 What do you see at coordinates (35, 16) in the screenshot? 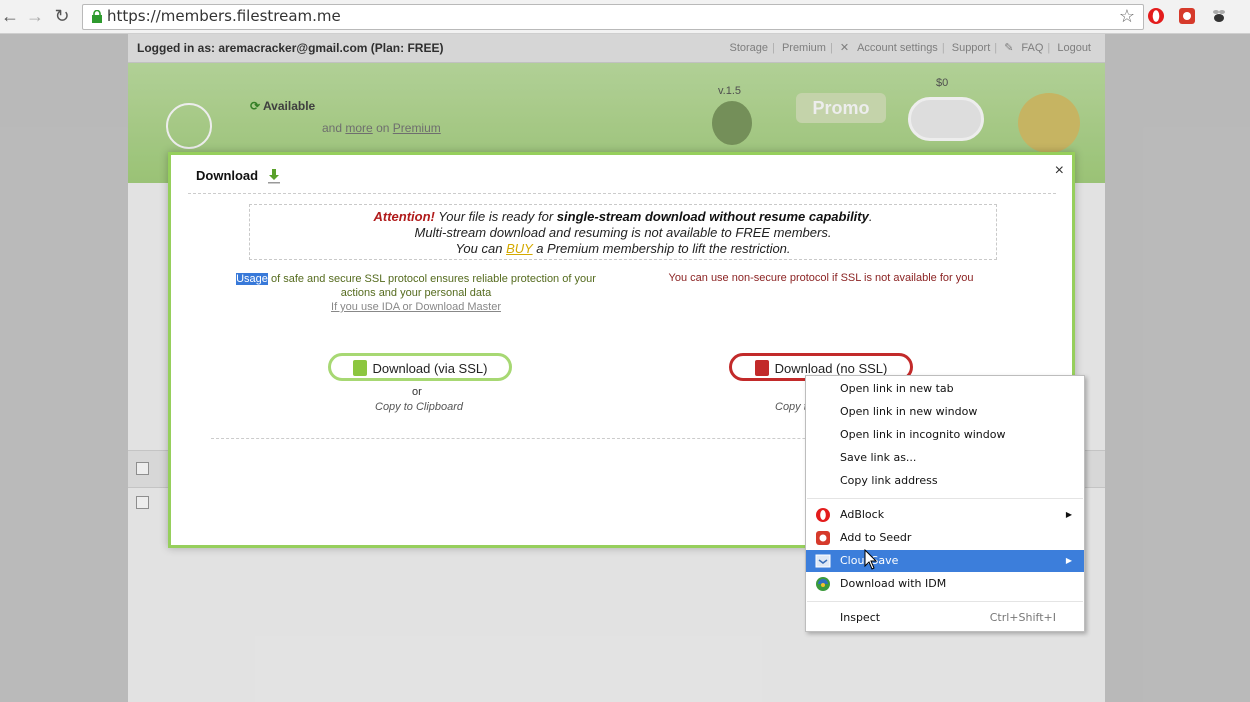
I see `forward-icon: →` at bounding box center [35, 16].